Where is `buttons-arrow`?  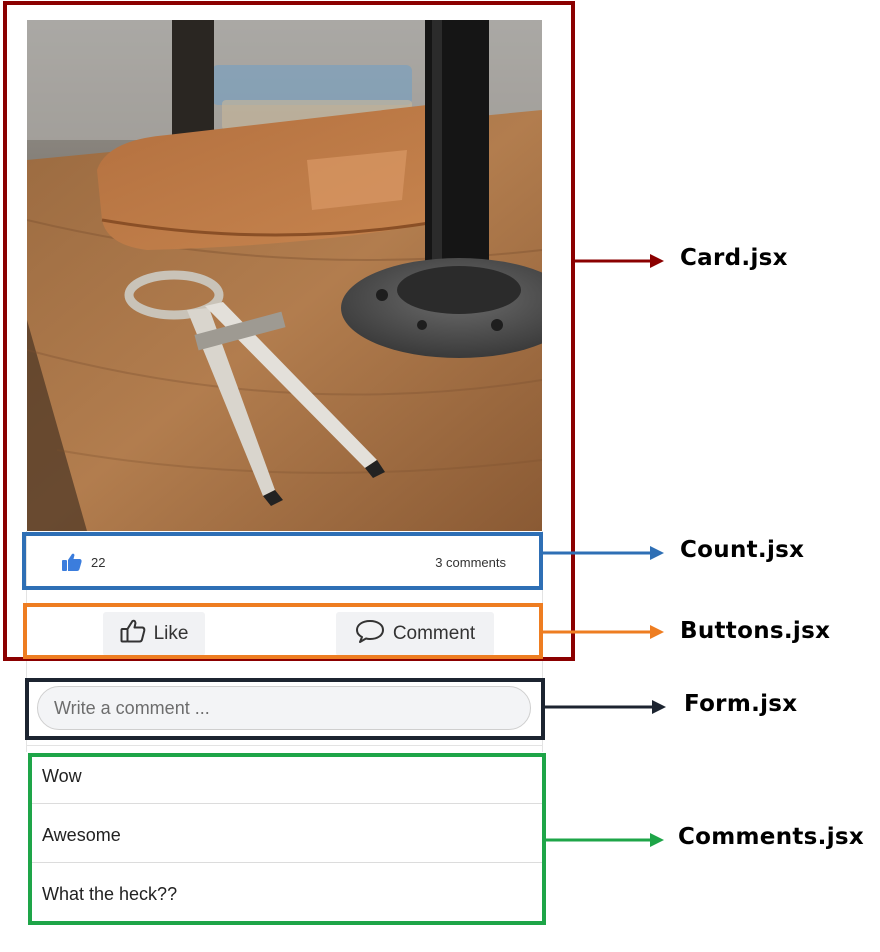 buttons-arrow is located at coordinates (603, 632).